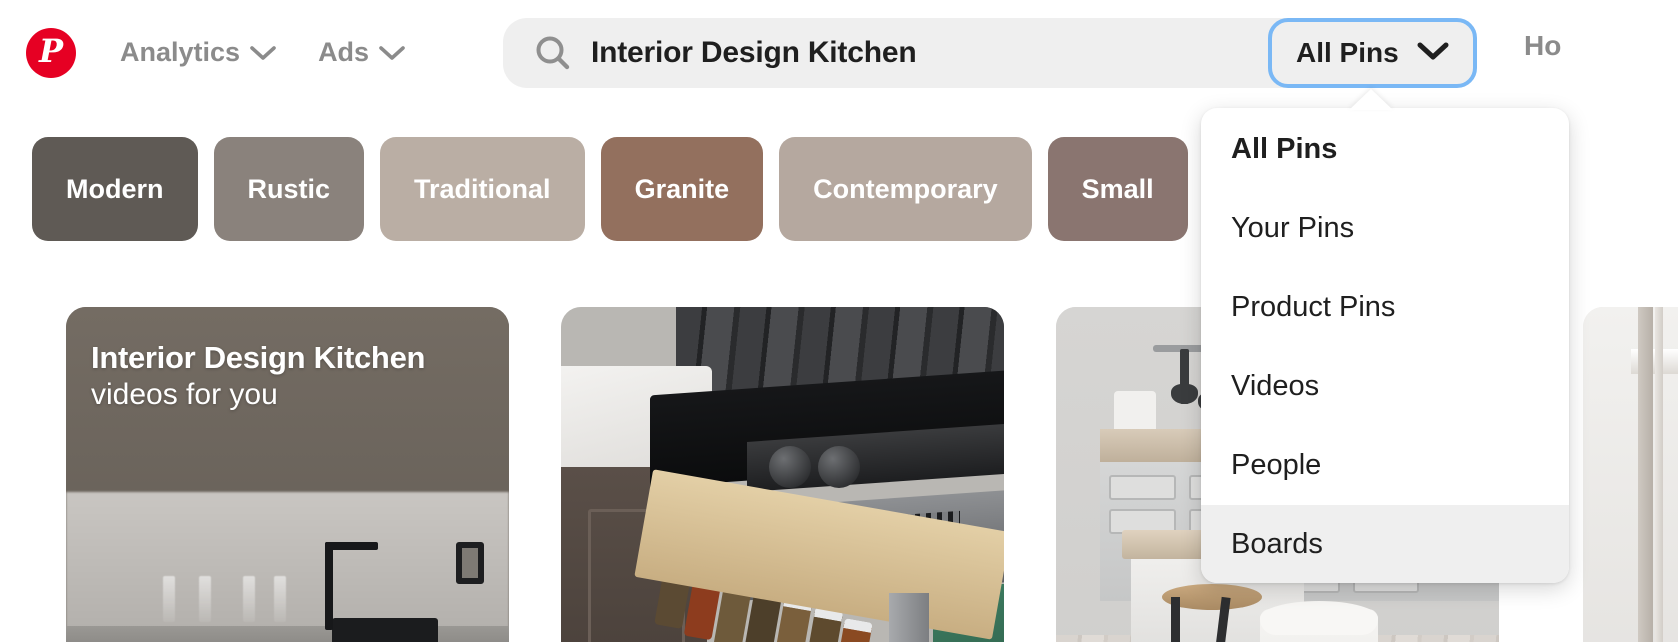 The width and height of the screenshot is (1678, 642). I want to click on chip-small: Small, so click(1117, 189).